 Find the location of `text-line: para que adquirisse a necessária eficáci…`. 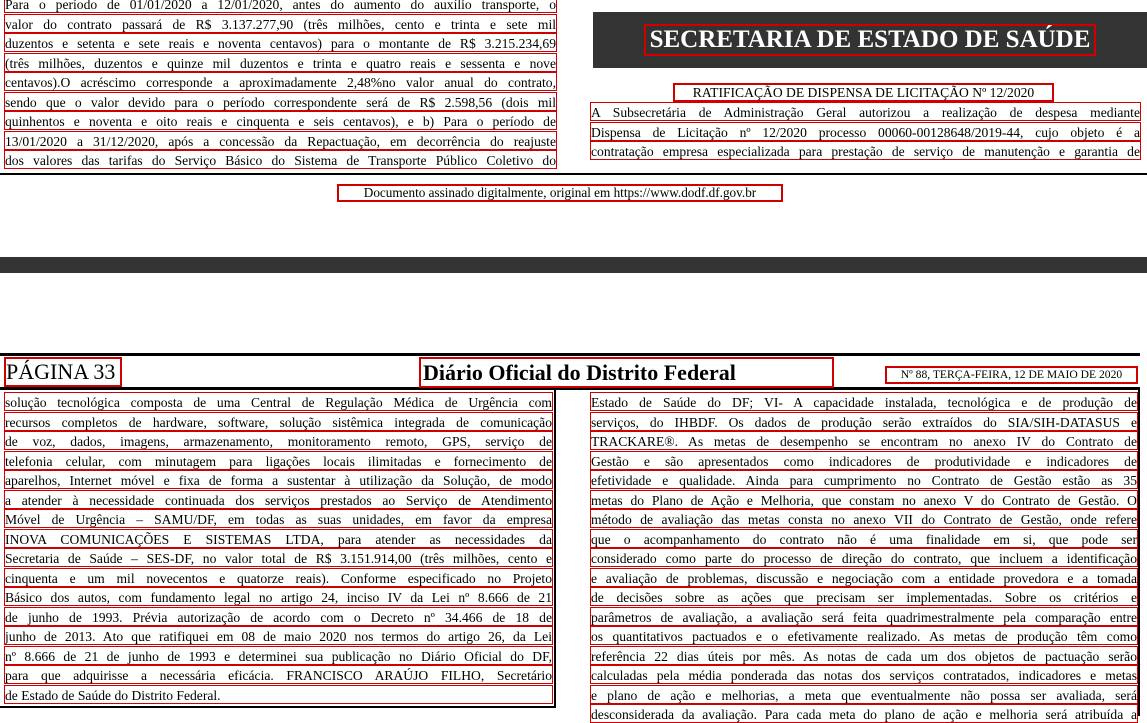

text-line: para que adquirisse a necessária eficáci… is located at coordinates (278, 674).